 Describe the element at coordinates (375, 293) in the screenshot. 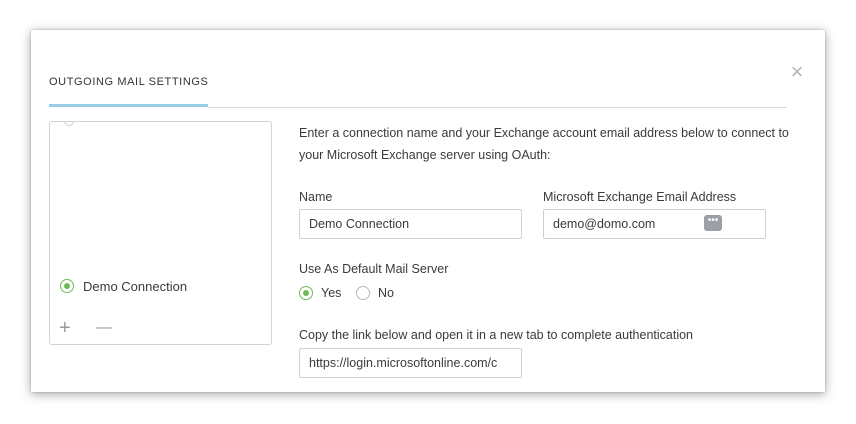

I see `default-no-option: No` at that location.